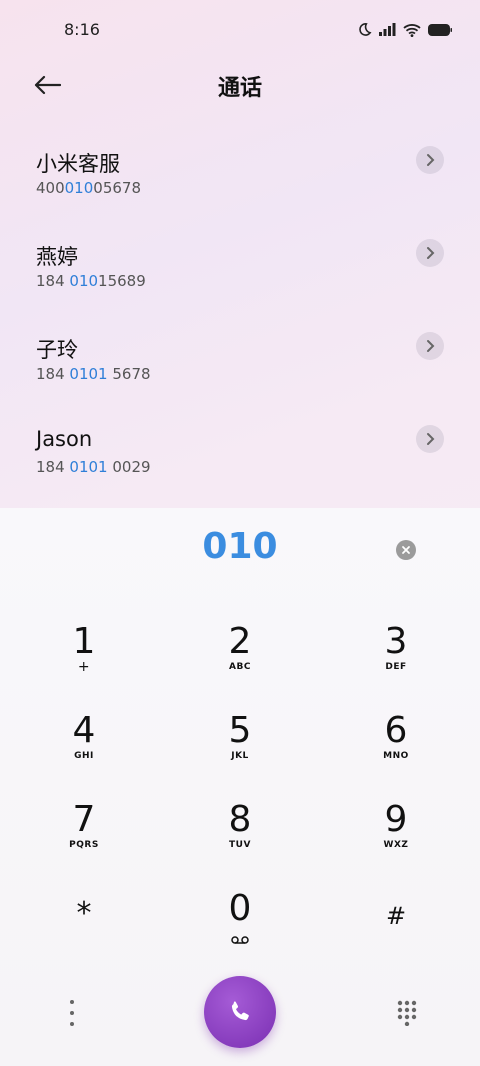  I want to click on status-bar: 8:16, so click(240, 30).